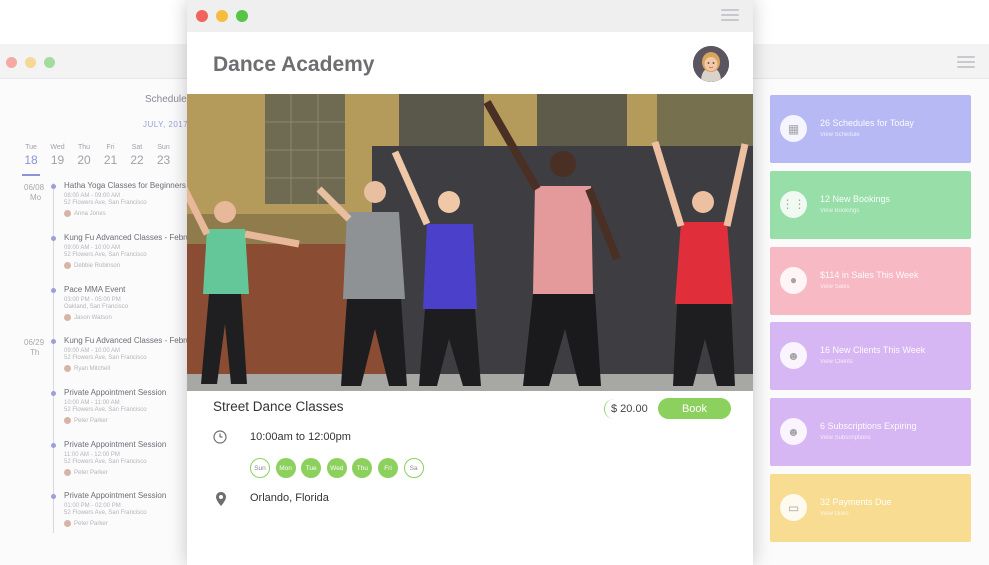 This screenshot has width=989, height=565. I want to click on day-toggle: Thu, so click(362, 468).